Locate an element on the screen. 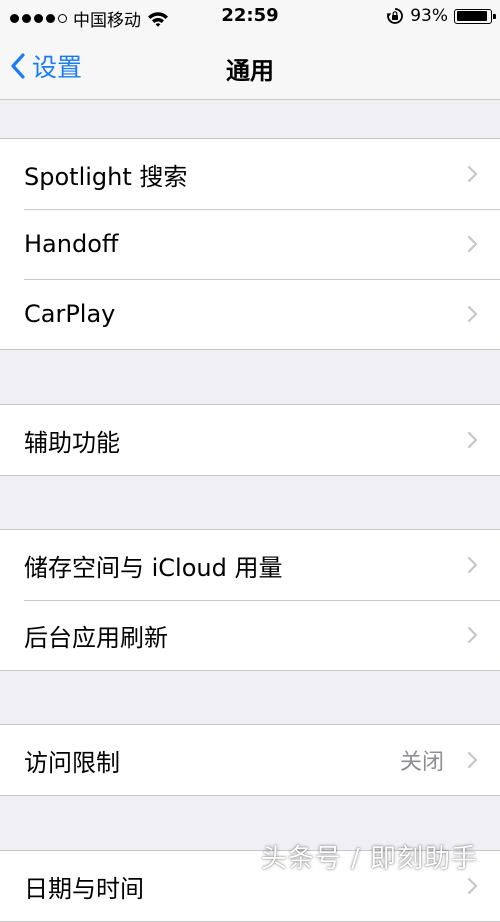 The height and width of the screenshot is (922, 500). navigation-bar: 设置 通用 is located at coordinates (250, 67).